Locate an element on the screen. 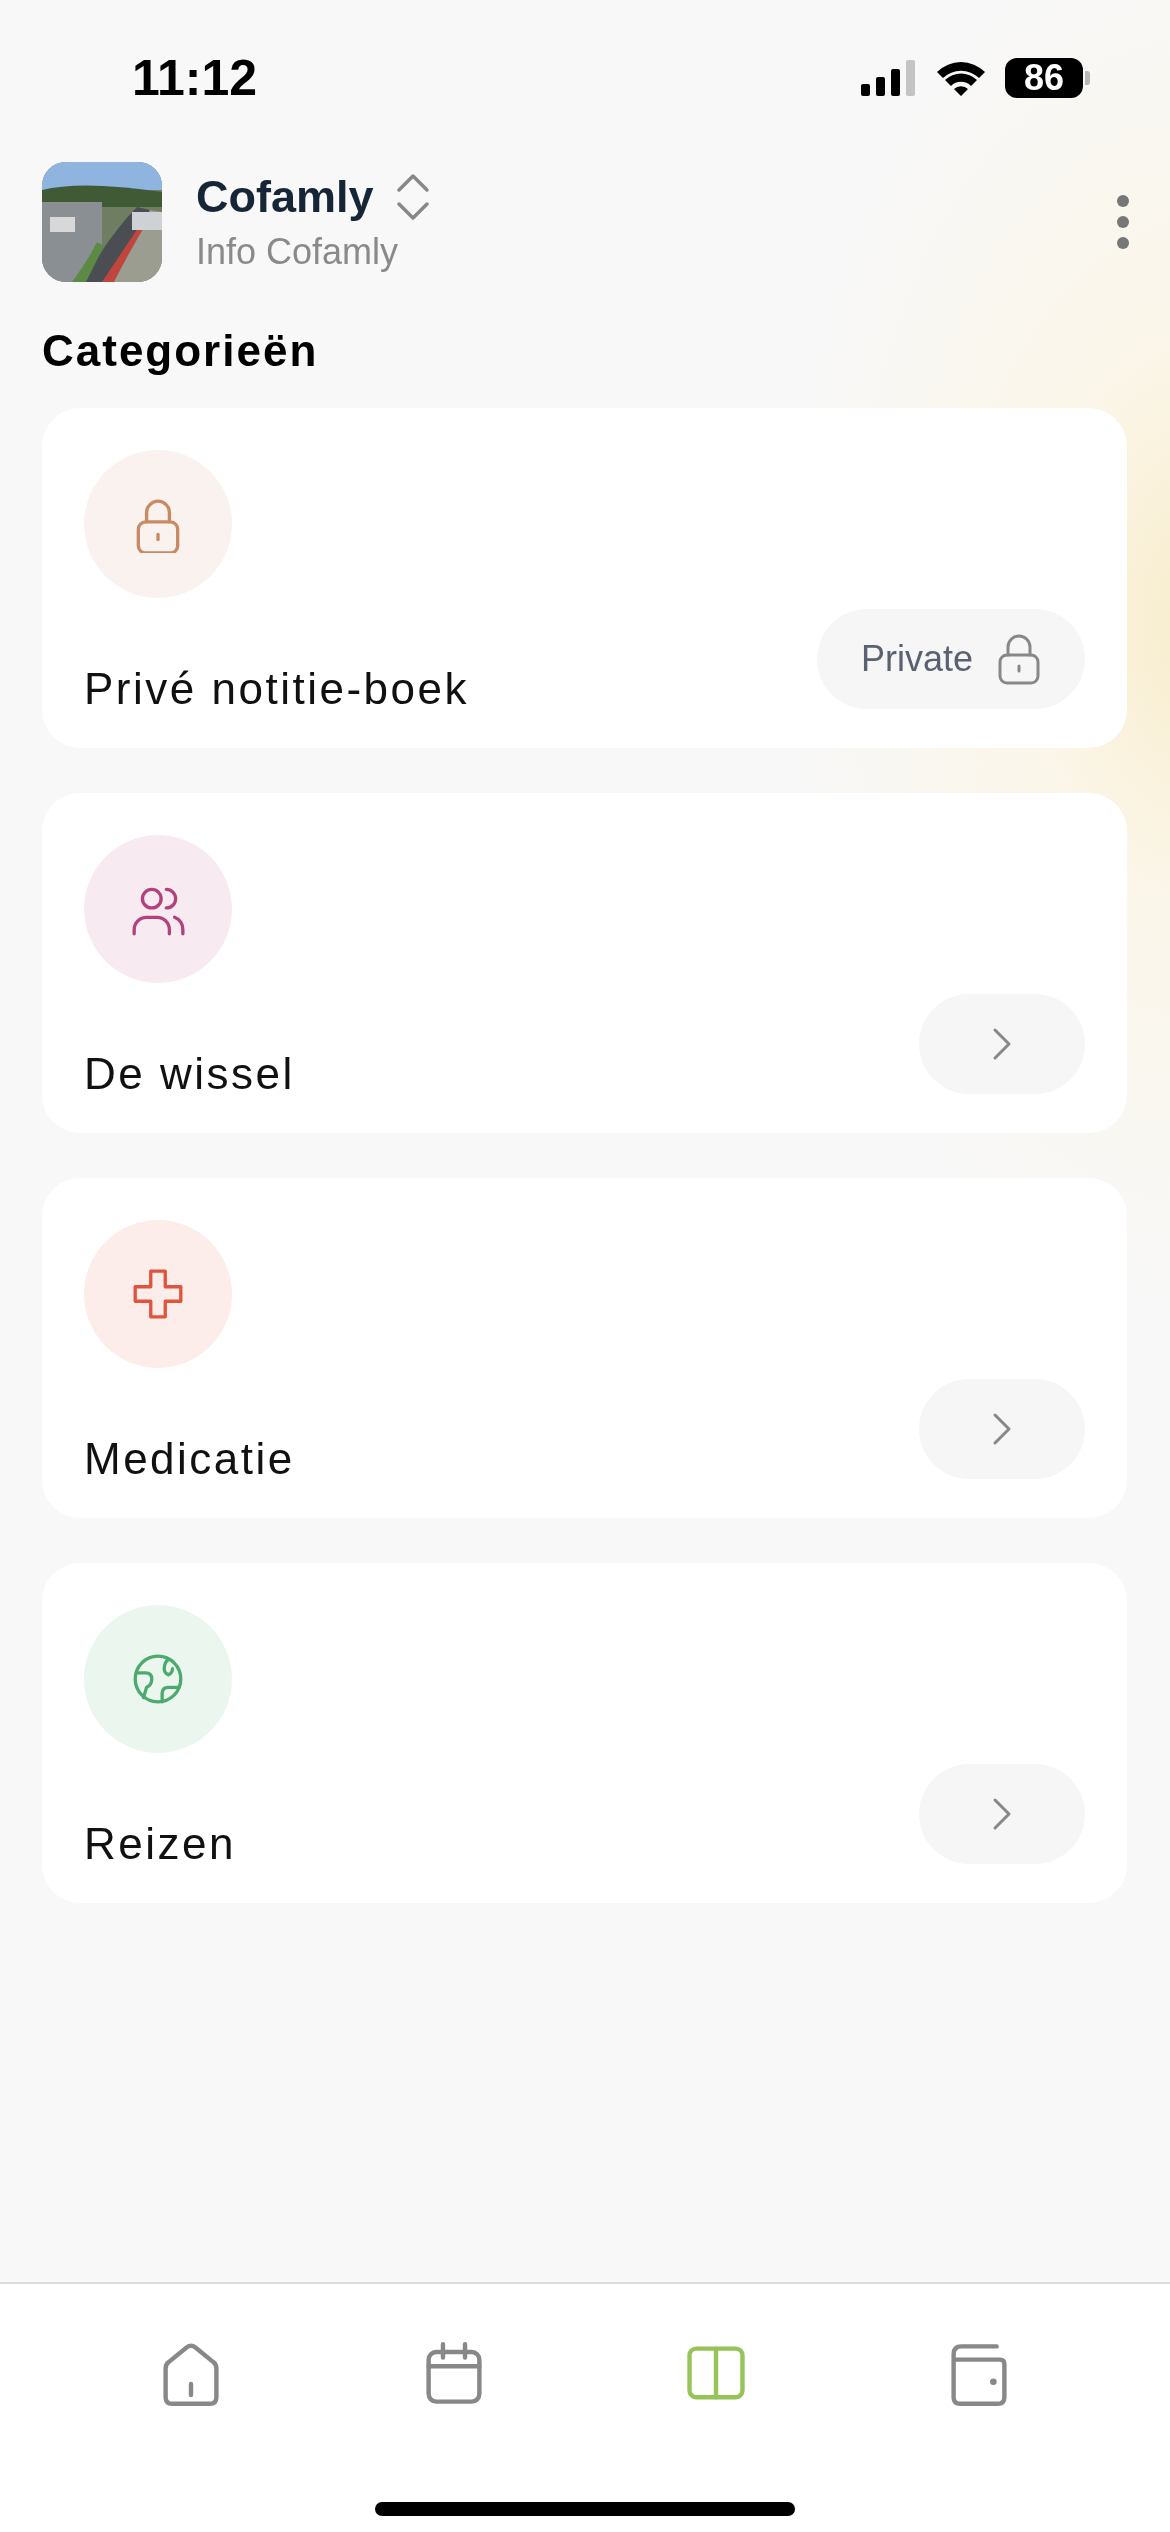 This screenshot has height=2532, width=1170. category-title: De wissel is located at coordinates (189, 1073).